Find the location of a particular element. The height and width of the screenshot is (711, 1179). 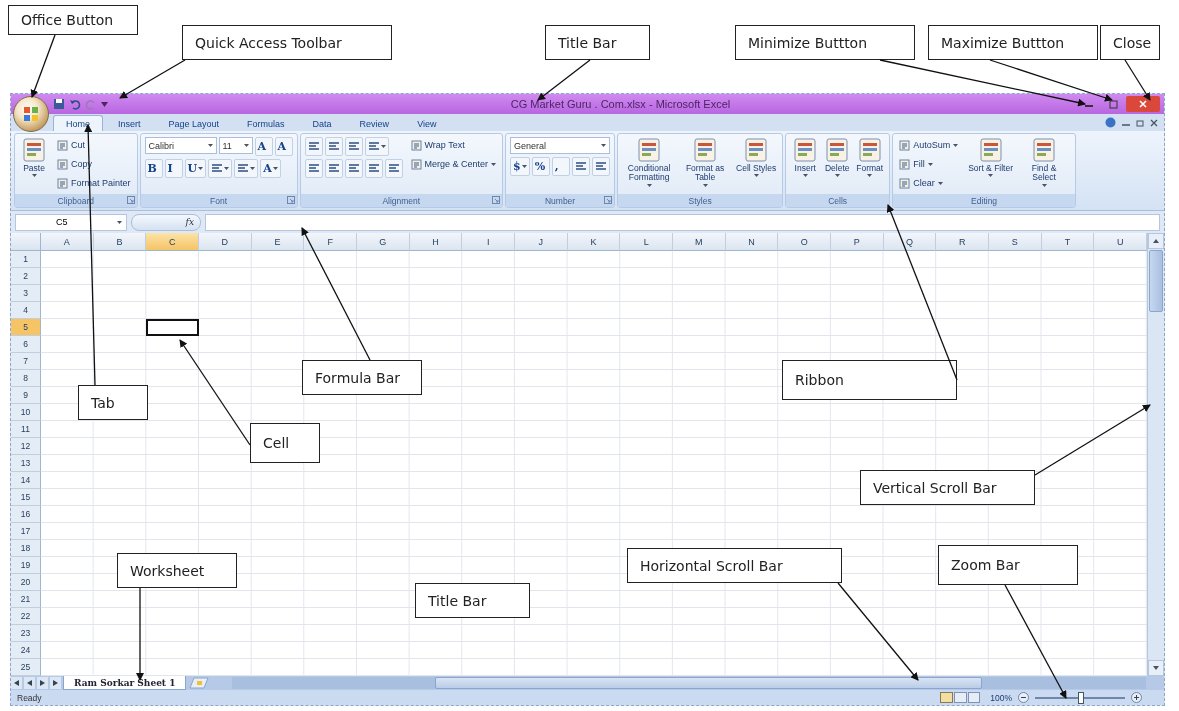

row-header: 3 is located at coordinates (26, 293).